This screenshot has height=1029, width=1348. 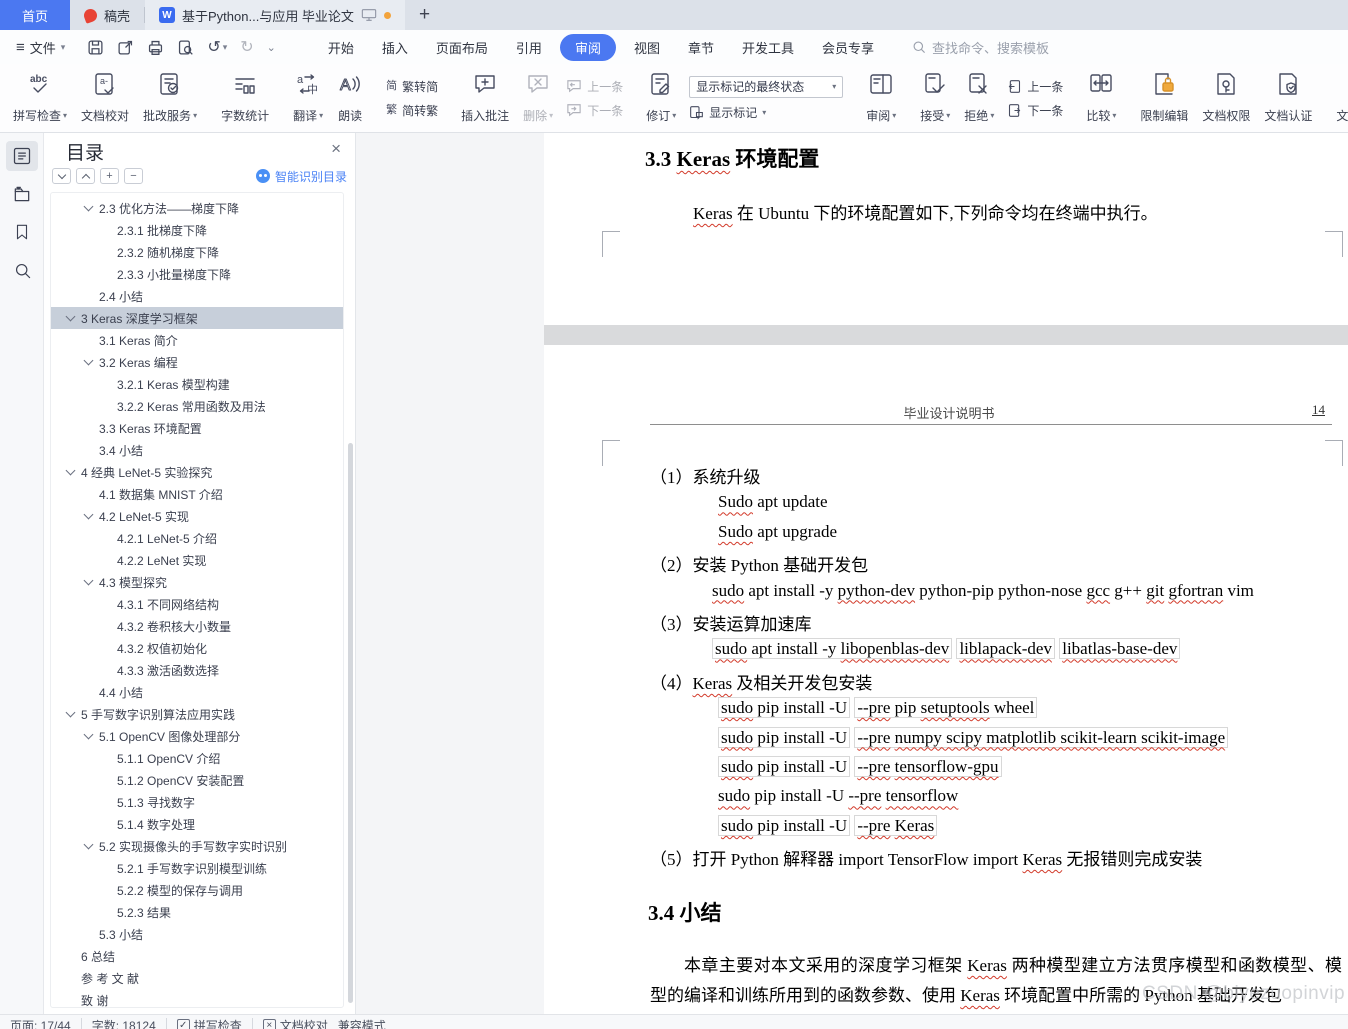 I want to click on smart-toc-button: 智能识别目录, so click(x=301, y=176).